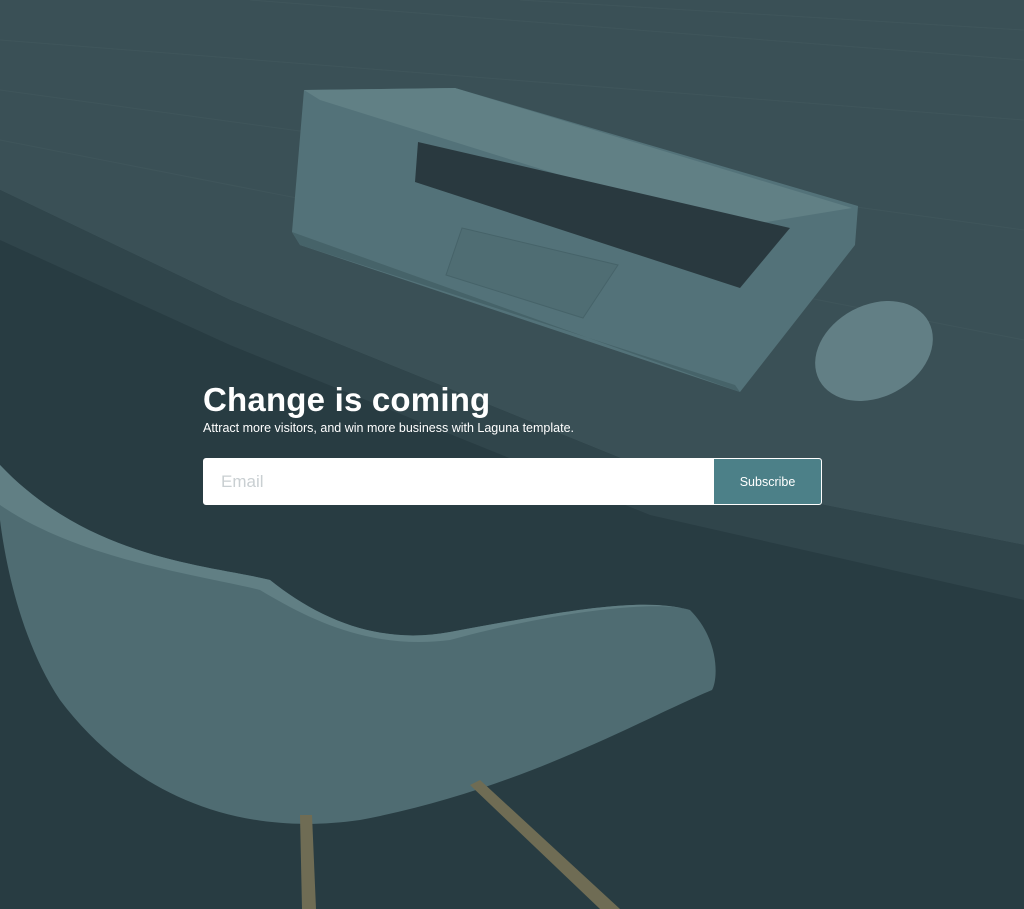 The image size is (1024, 909). Describe the element at coordinates (767, 481) in the screenshot. I see `subscribe-button: Subscribe` at that location.